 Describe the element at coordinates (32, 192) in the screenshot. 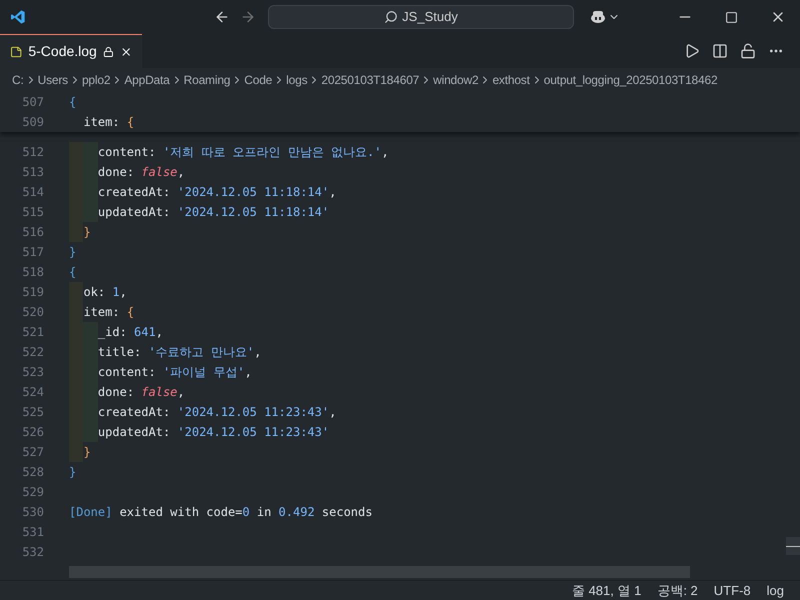

I see `line-number: 514` at that location.